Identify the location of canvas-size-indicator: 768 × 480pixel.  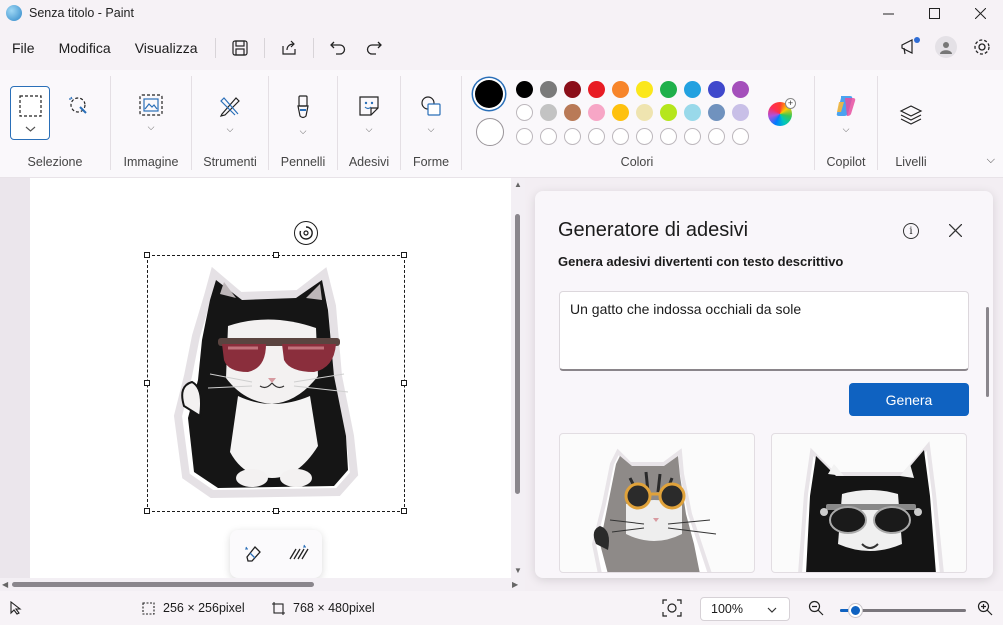
(323, 608).